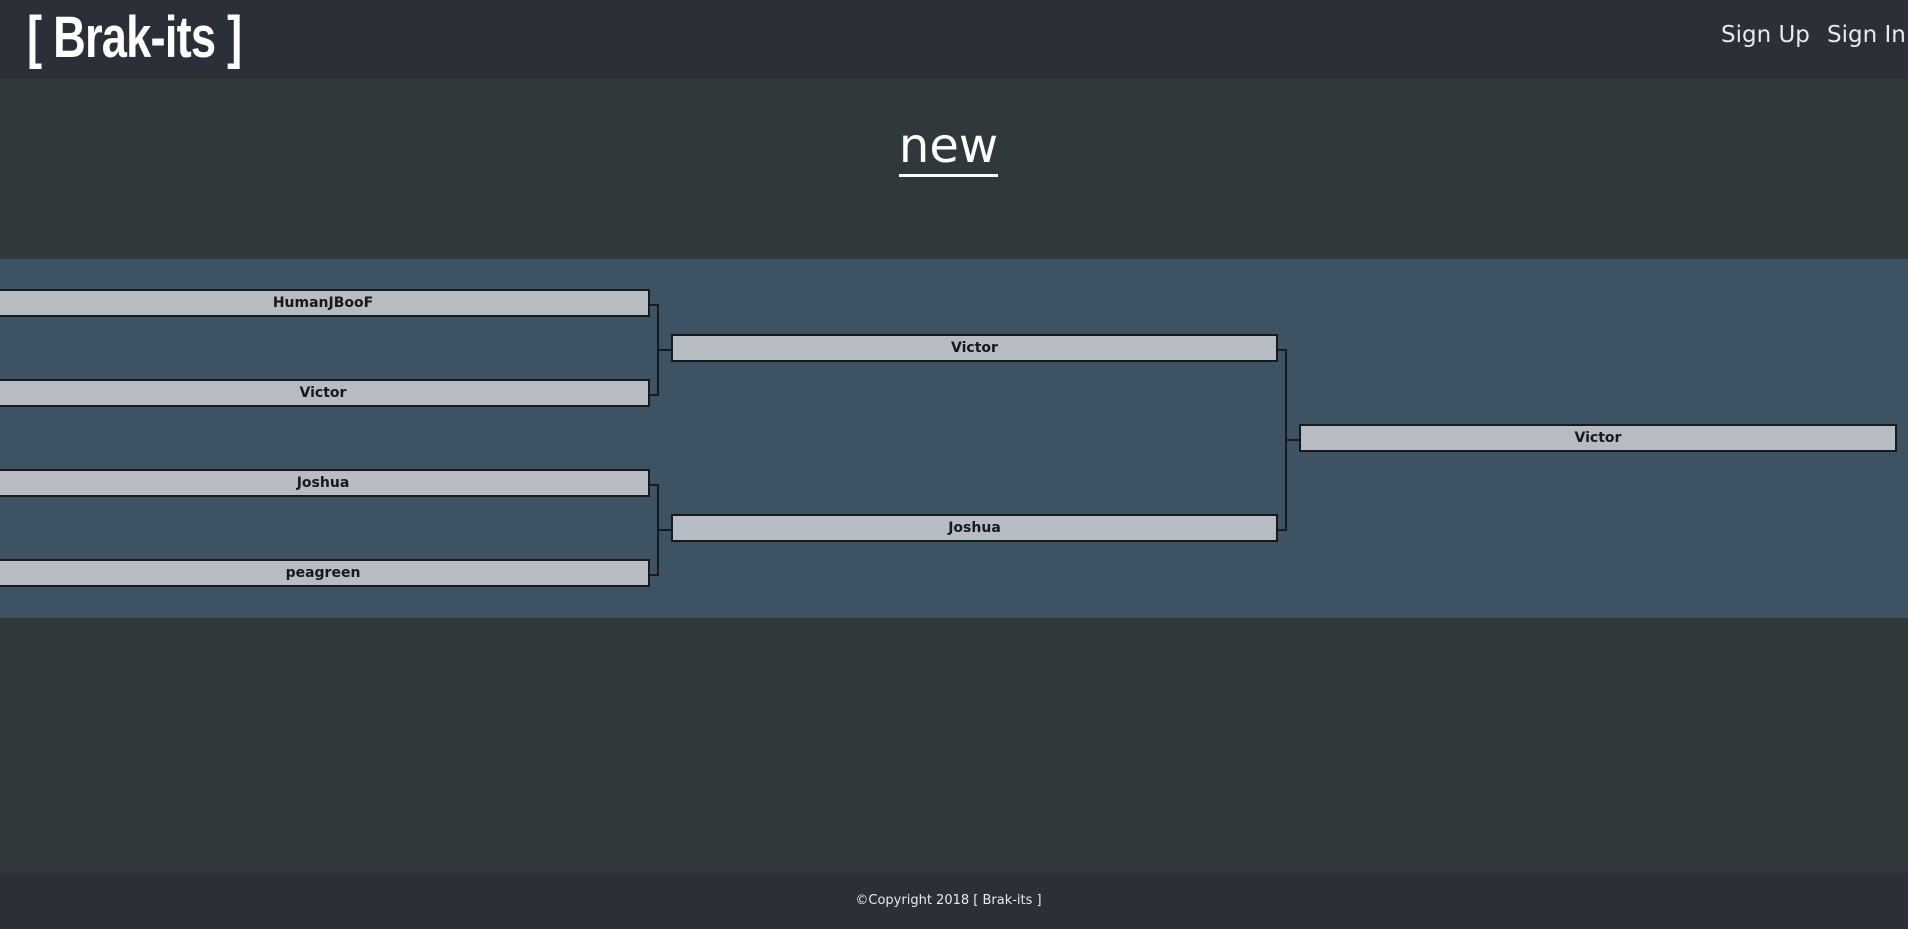 This screenshot has height=929, width=1908. I want to click on bracket-slot-r2-2: Joshua, so click(974, 528).